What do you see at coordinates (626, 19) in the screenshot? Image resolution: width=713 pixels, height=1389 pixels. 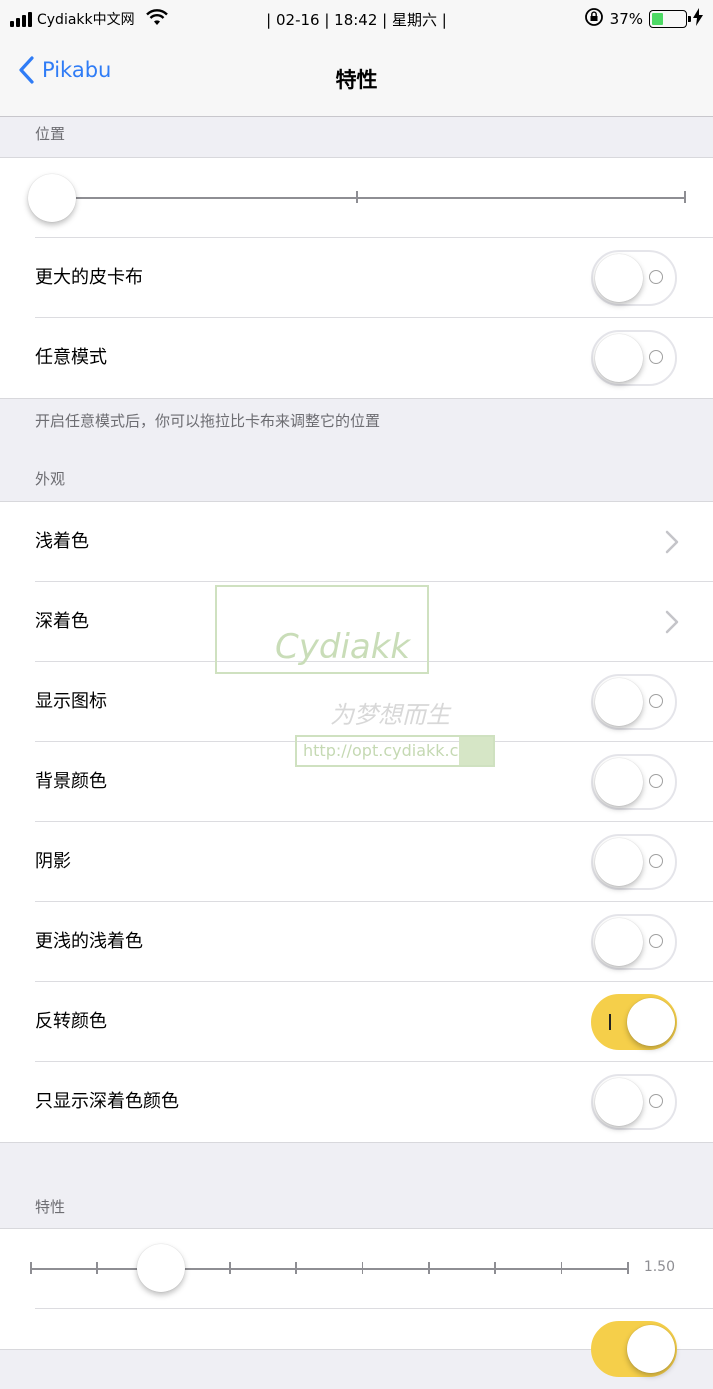 I see `battery-percent: 37%` at bounding box center [626, 19].